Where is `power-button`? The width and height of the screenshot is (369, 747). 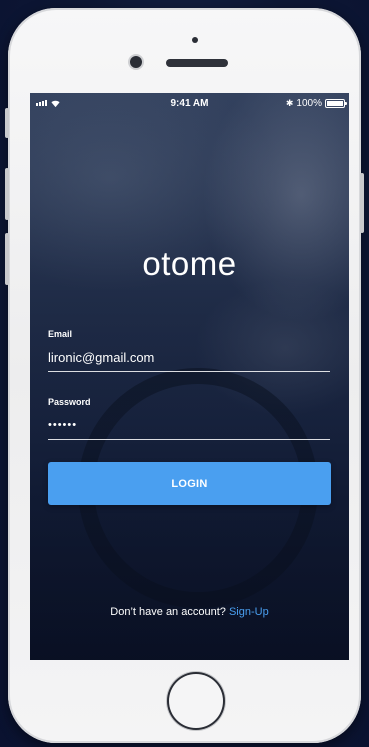
power-button is located at coordinates (362, 203).